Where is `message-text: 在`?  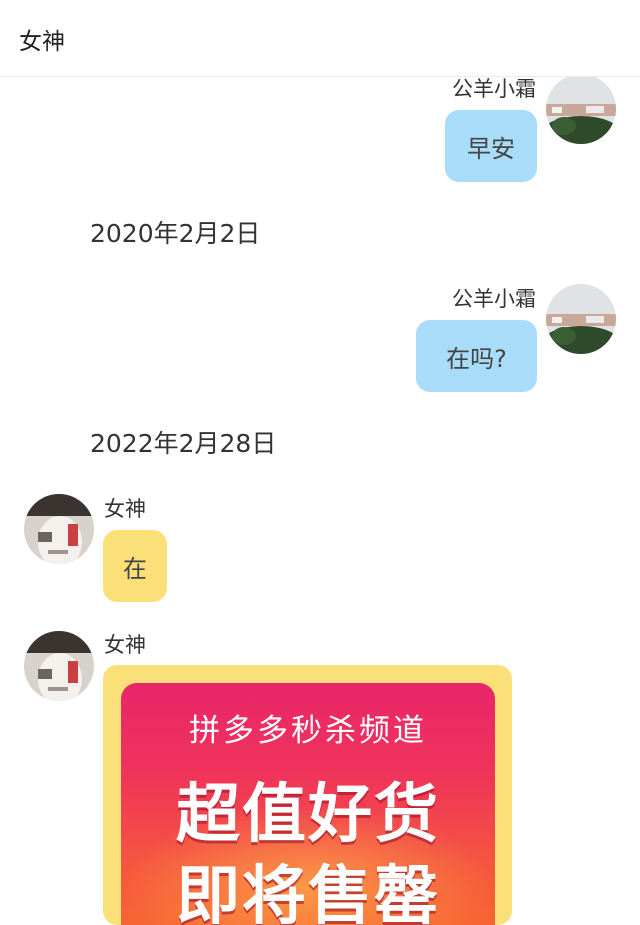 message-text: 在 is located at coordinates (135, 568).